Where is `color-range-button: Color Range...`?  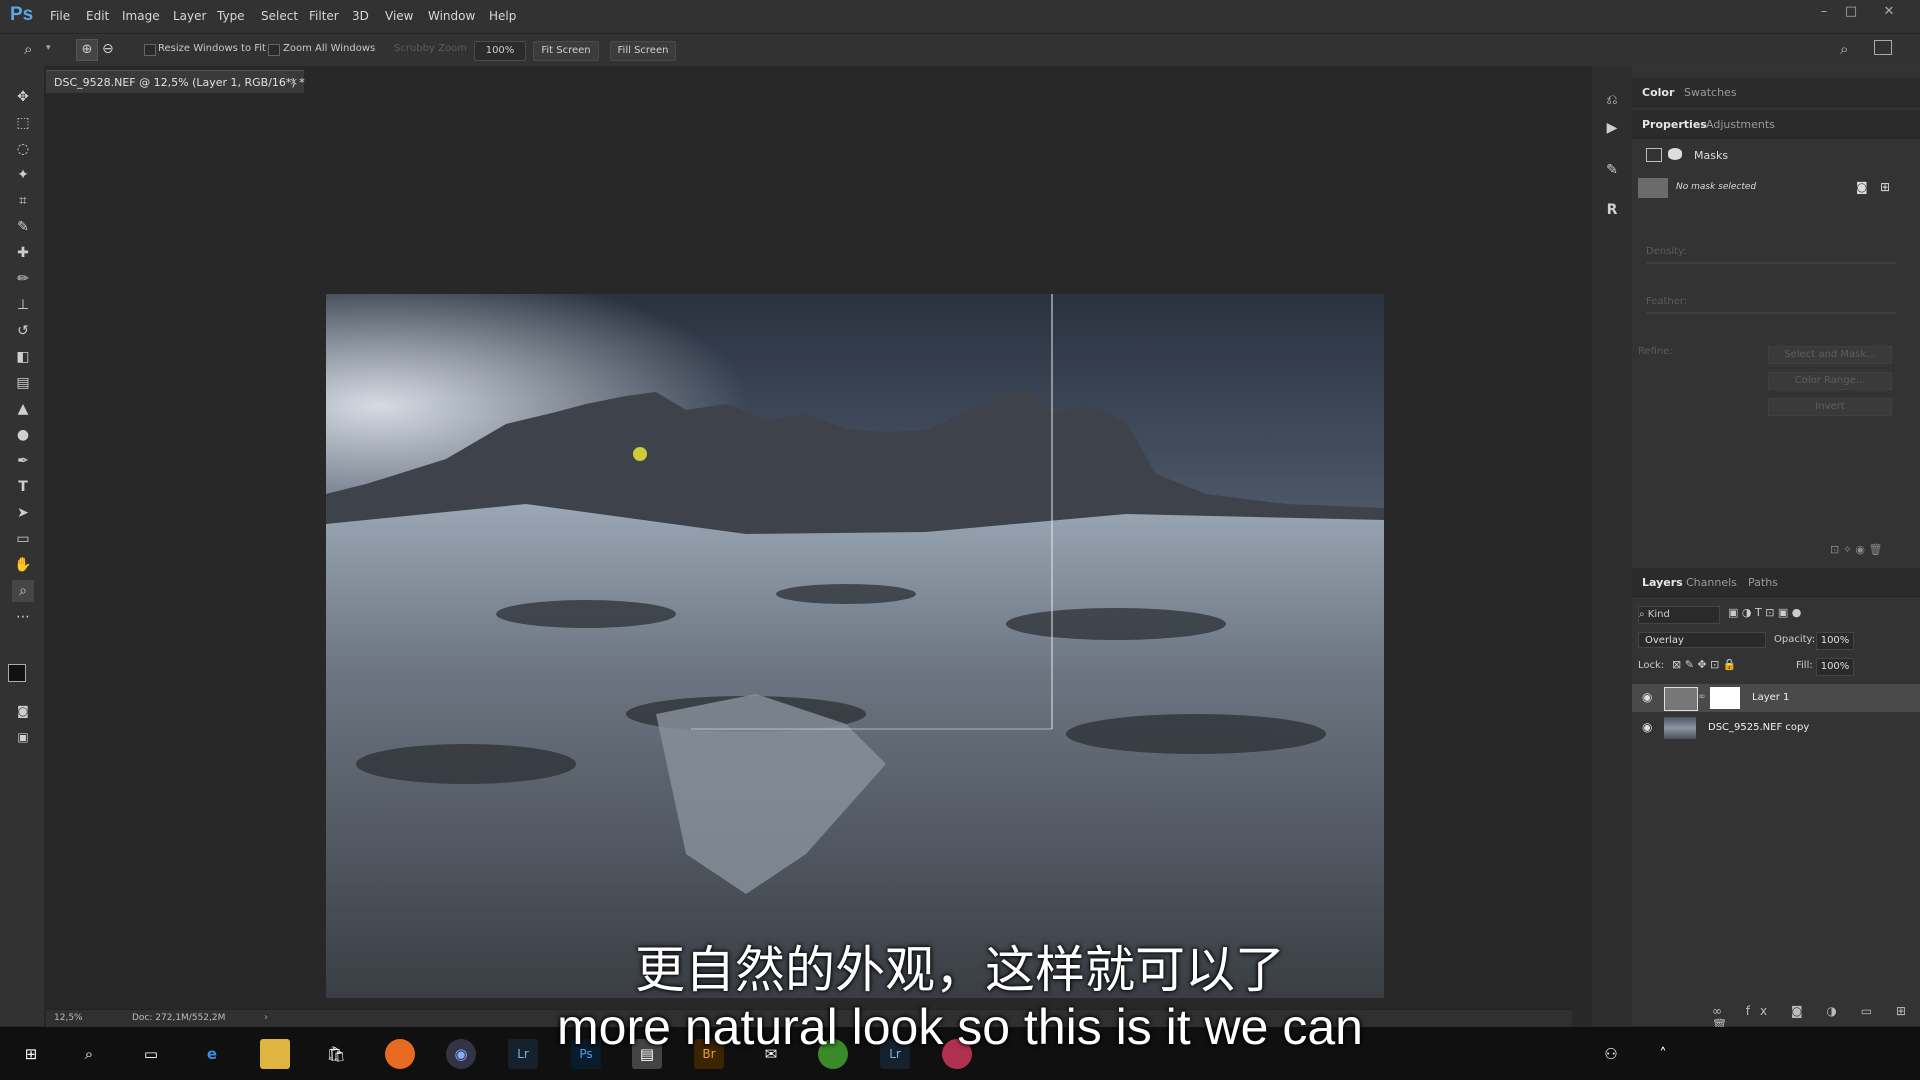
color-range-button: Color Range... is located at coordinates (1830, 381).